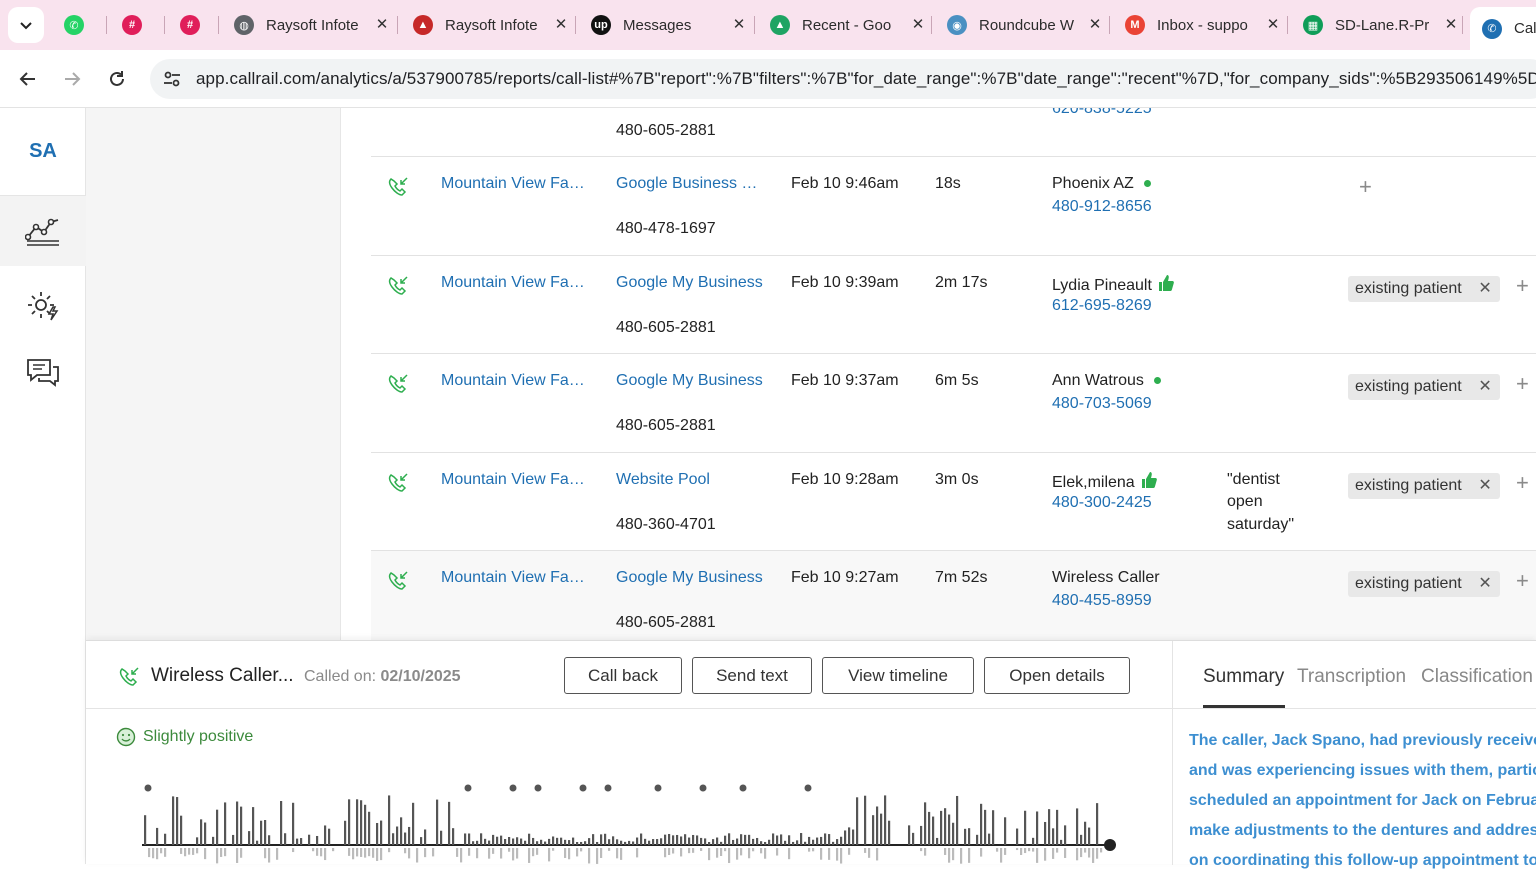 The width and height of the screenshot is (1536, 876). I want to click on thumbs-up-icon, so click(1166, 285).